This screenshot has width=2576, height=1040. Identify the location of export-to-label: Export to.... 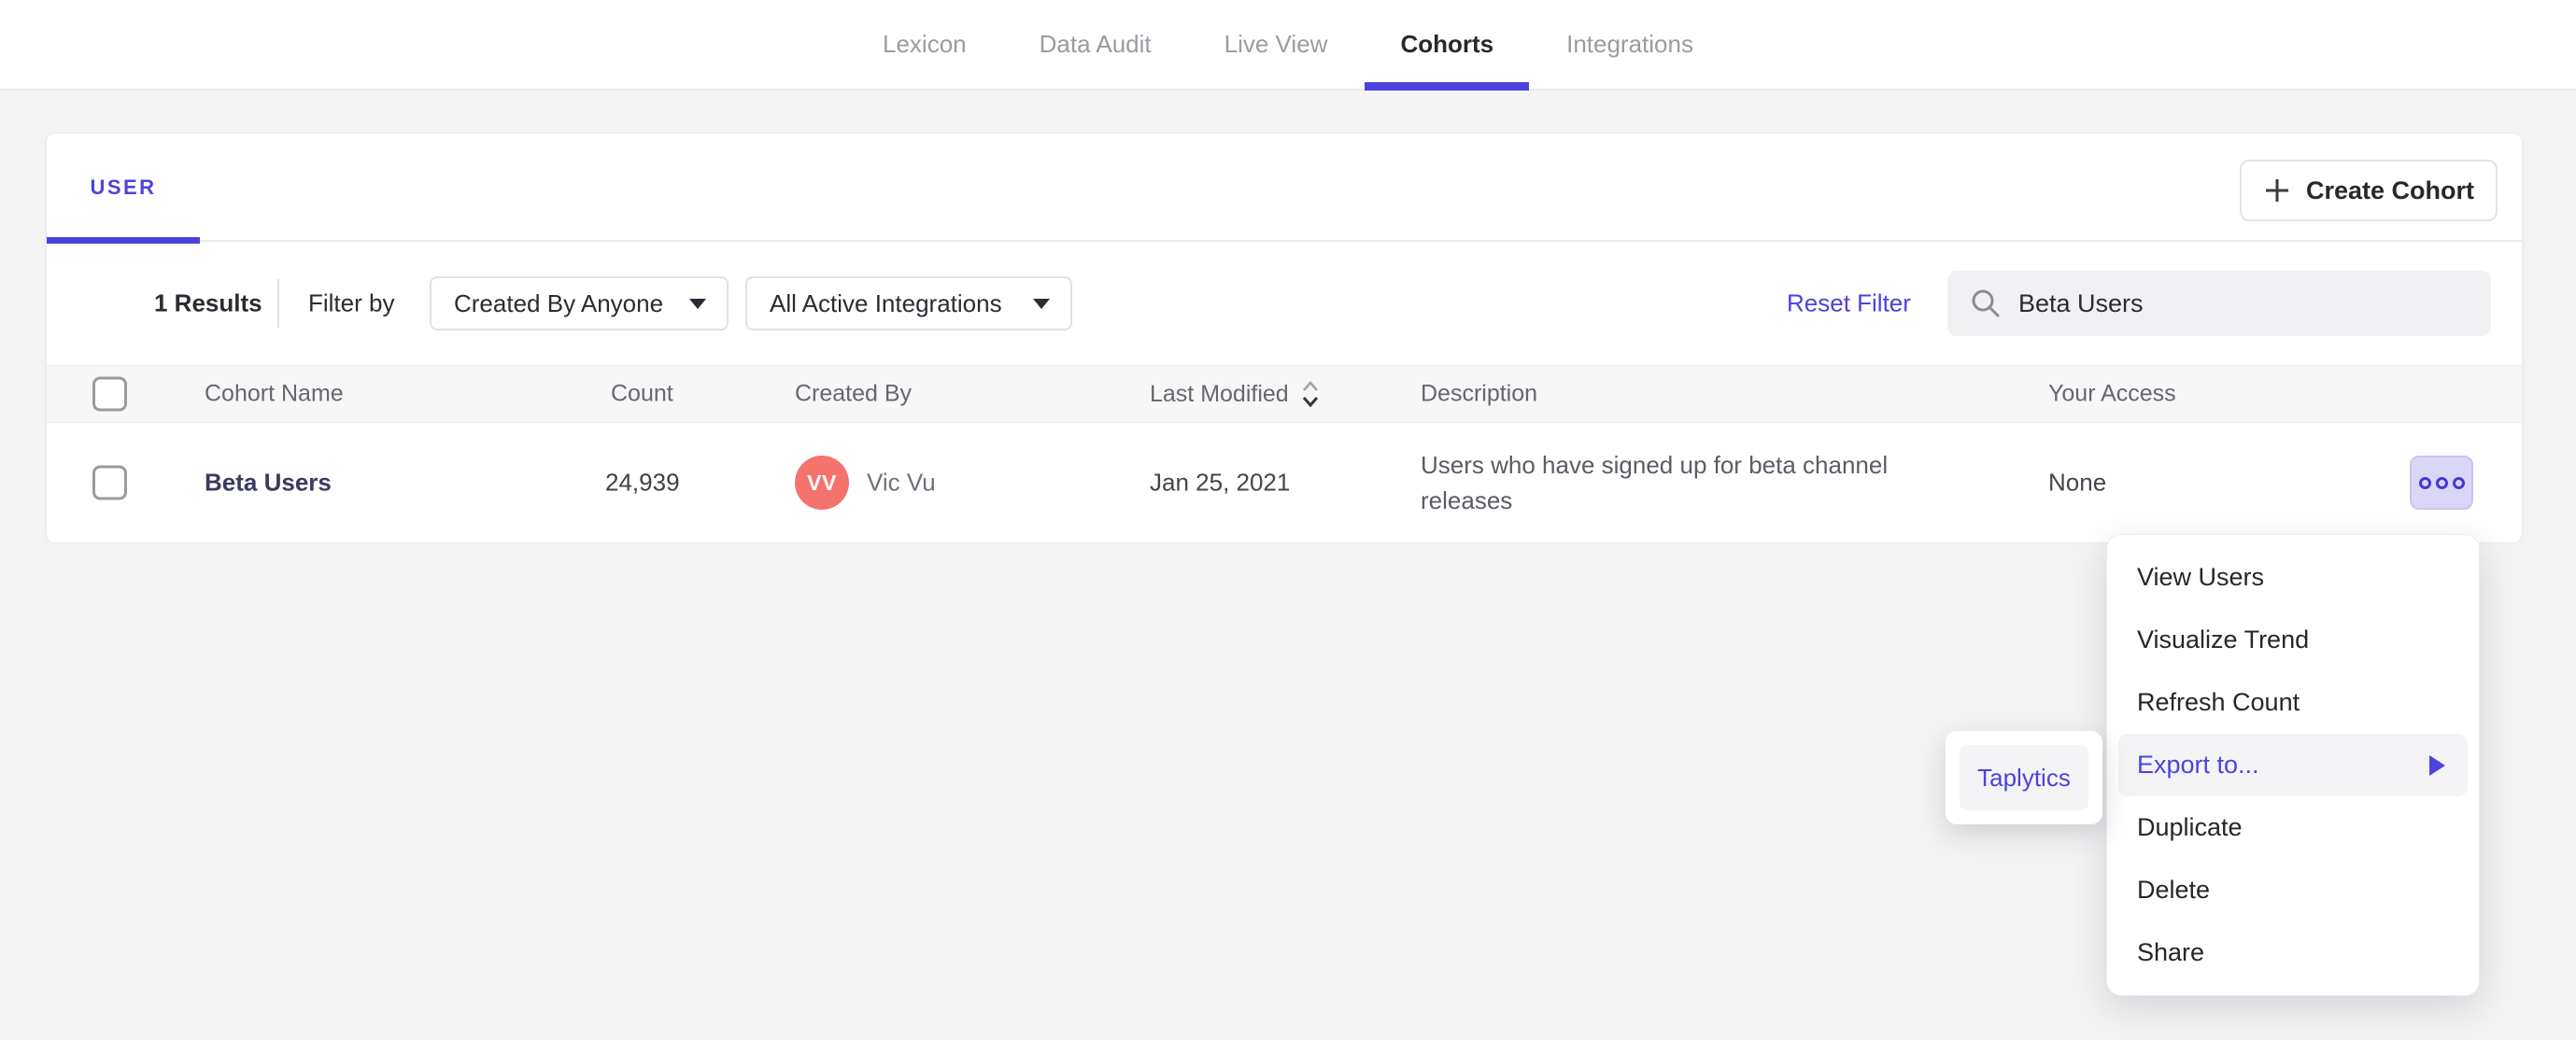
(2198, 765).